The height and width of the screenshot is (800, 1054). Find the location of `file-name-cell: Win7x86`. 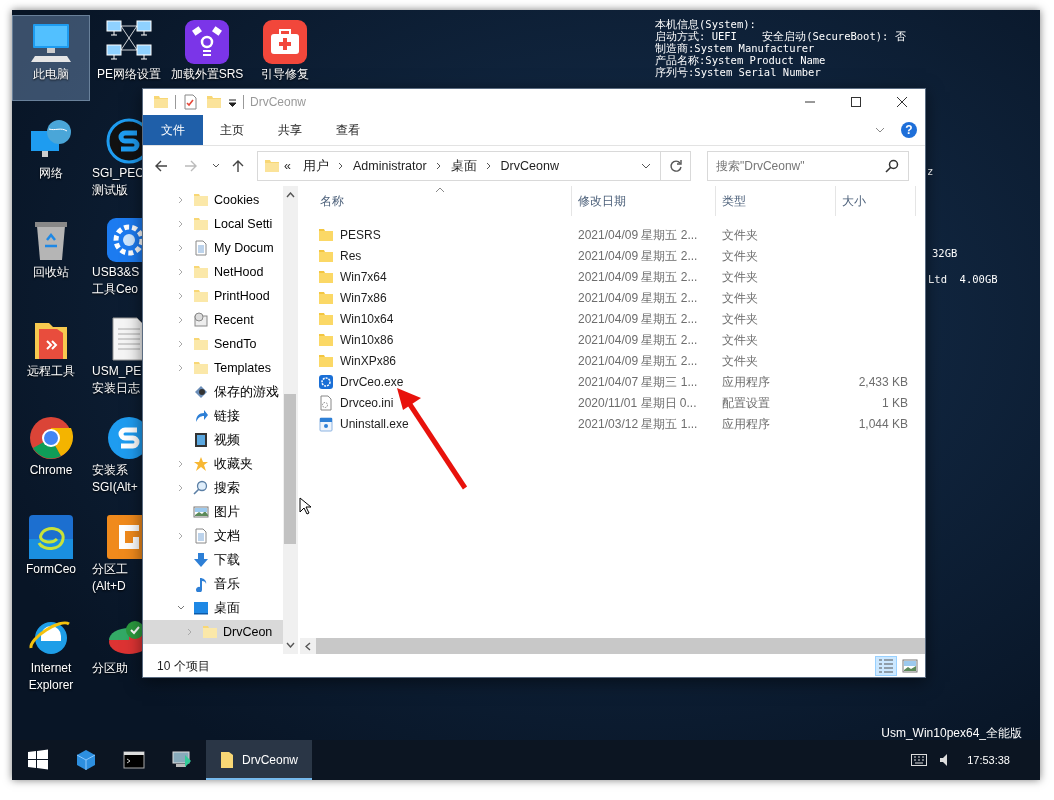

file-name-cell: Win7x86 is located at coordinates (435, 297).